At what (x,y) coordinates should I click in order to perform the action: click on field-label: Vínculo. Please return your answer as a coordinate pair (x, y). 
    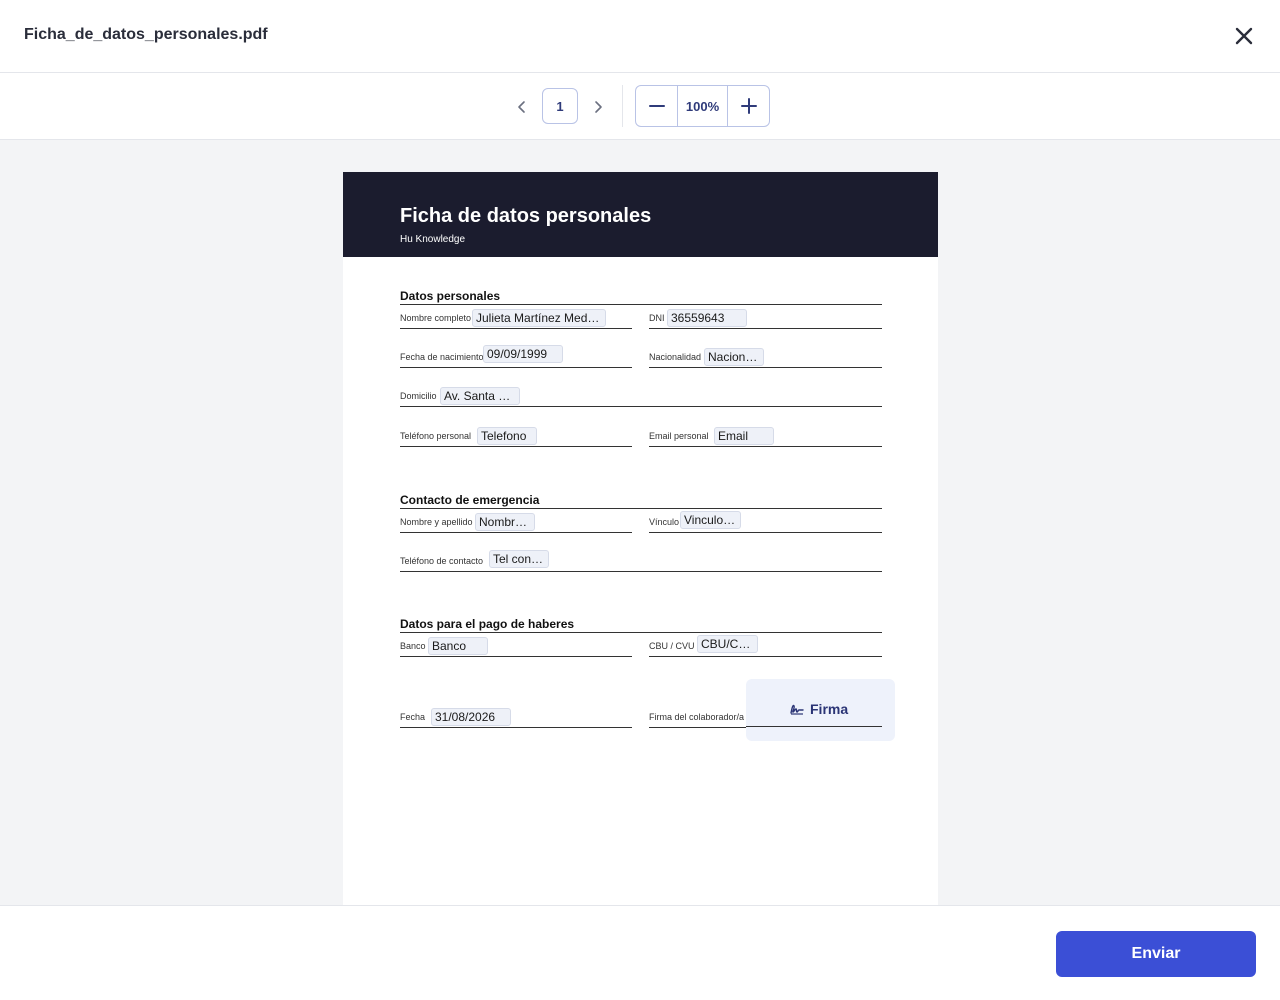
    Looking at the image, I should click on (664, 522).